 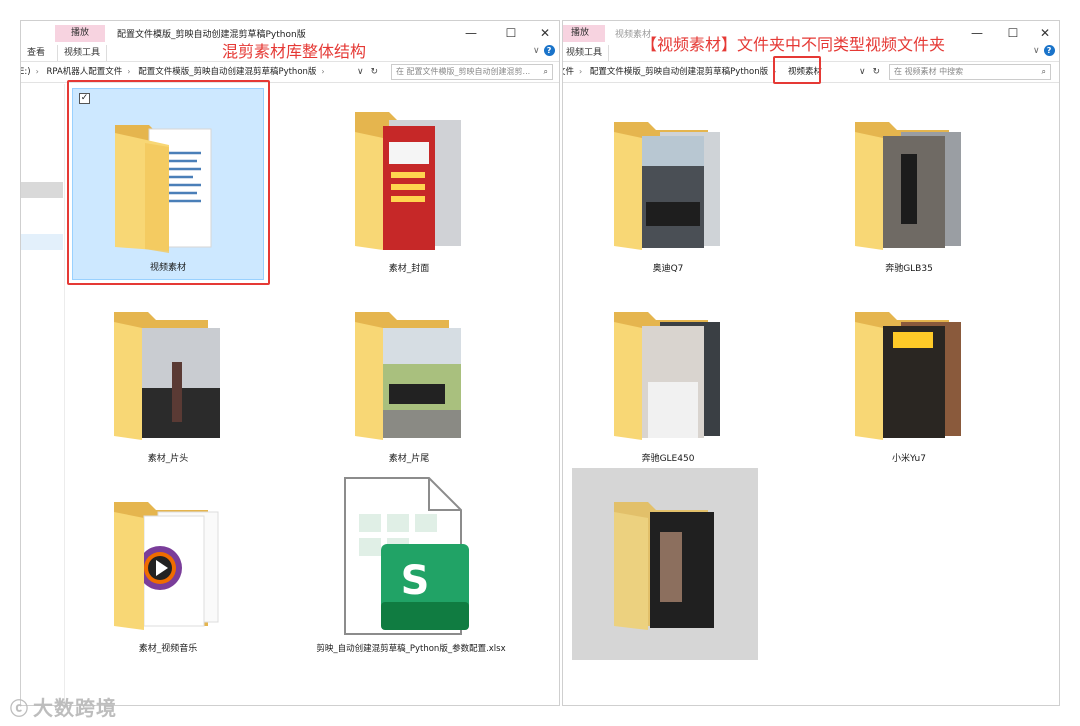 What do you see at coordinates (929, 71) in the screenshot?
I see `search-placeholder: 在 视频素材 中搜索` at bounding box center [929, 71].